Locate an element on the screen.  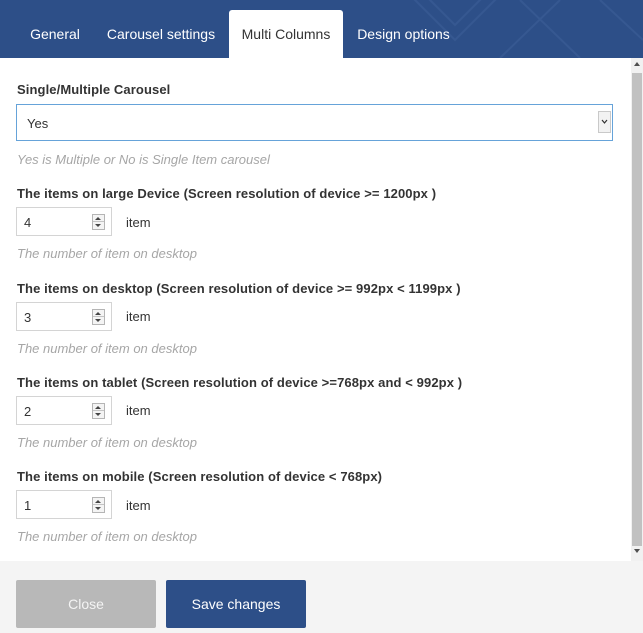
close-button-label: Close is located at coordinates (86, 604).